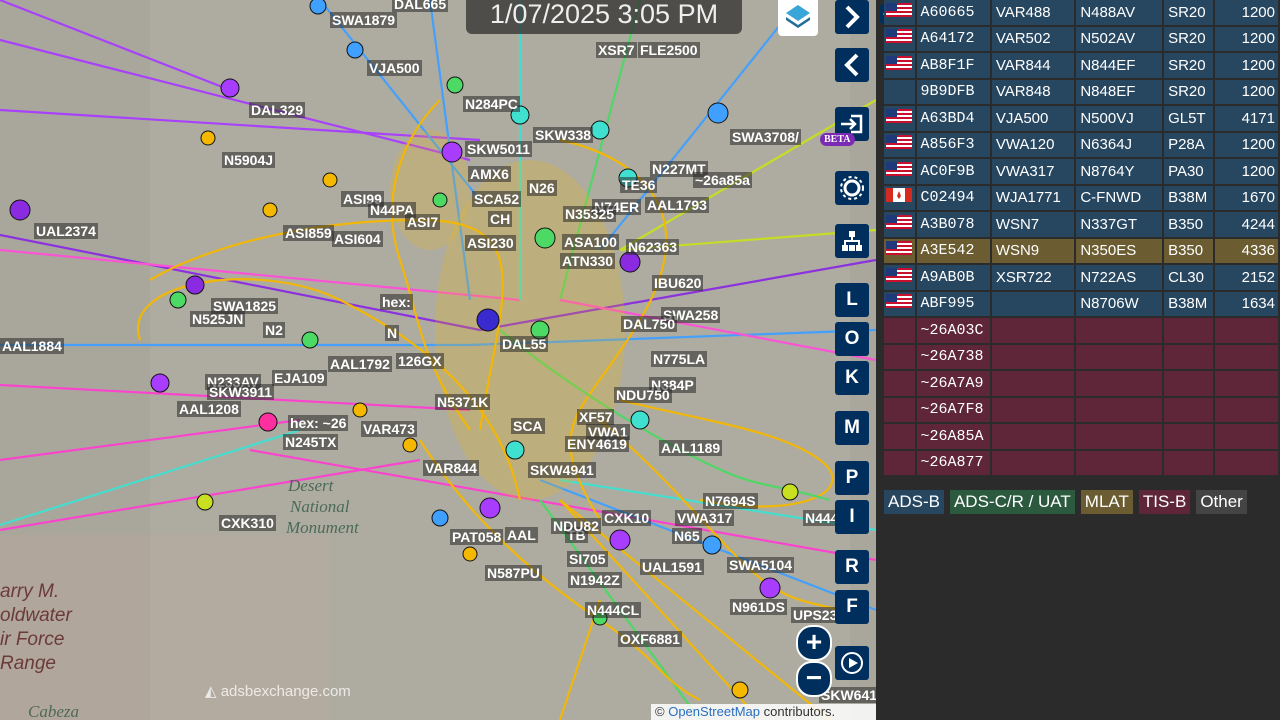 Image resolution: width=1280 pixels, height=720 pixels. What do you see at coordinates (274, 330) in the screenshot?
I see `aircraft-label: N2` at bounding box center [274, 330].